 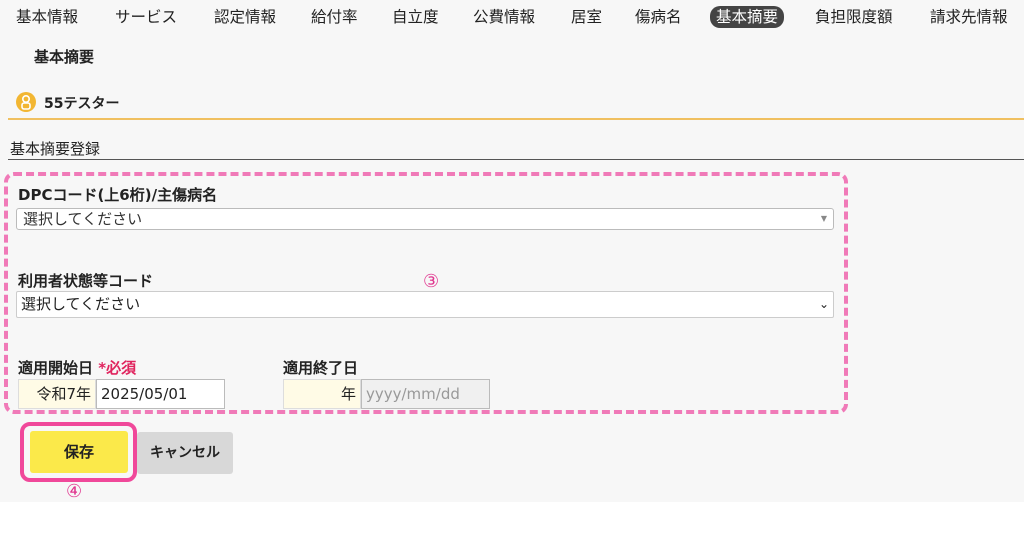 I want to click on form-marker: ③, so click(x=431, y=281).